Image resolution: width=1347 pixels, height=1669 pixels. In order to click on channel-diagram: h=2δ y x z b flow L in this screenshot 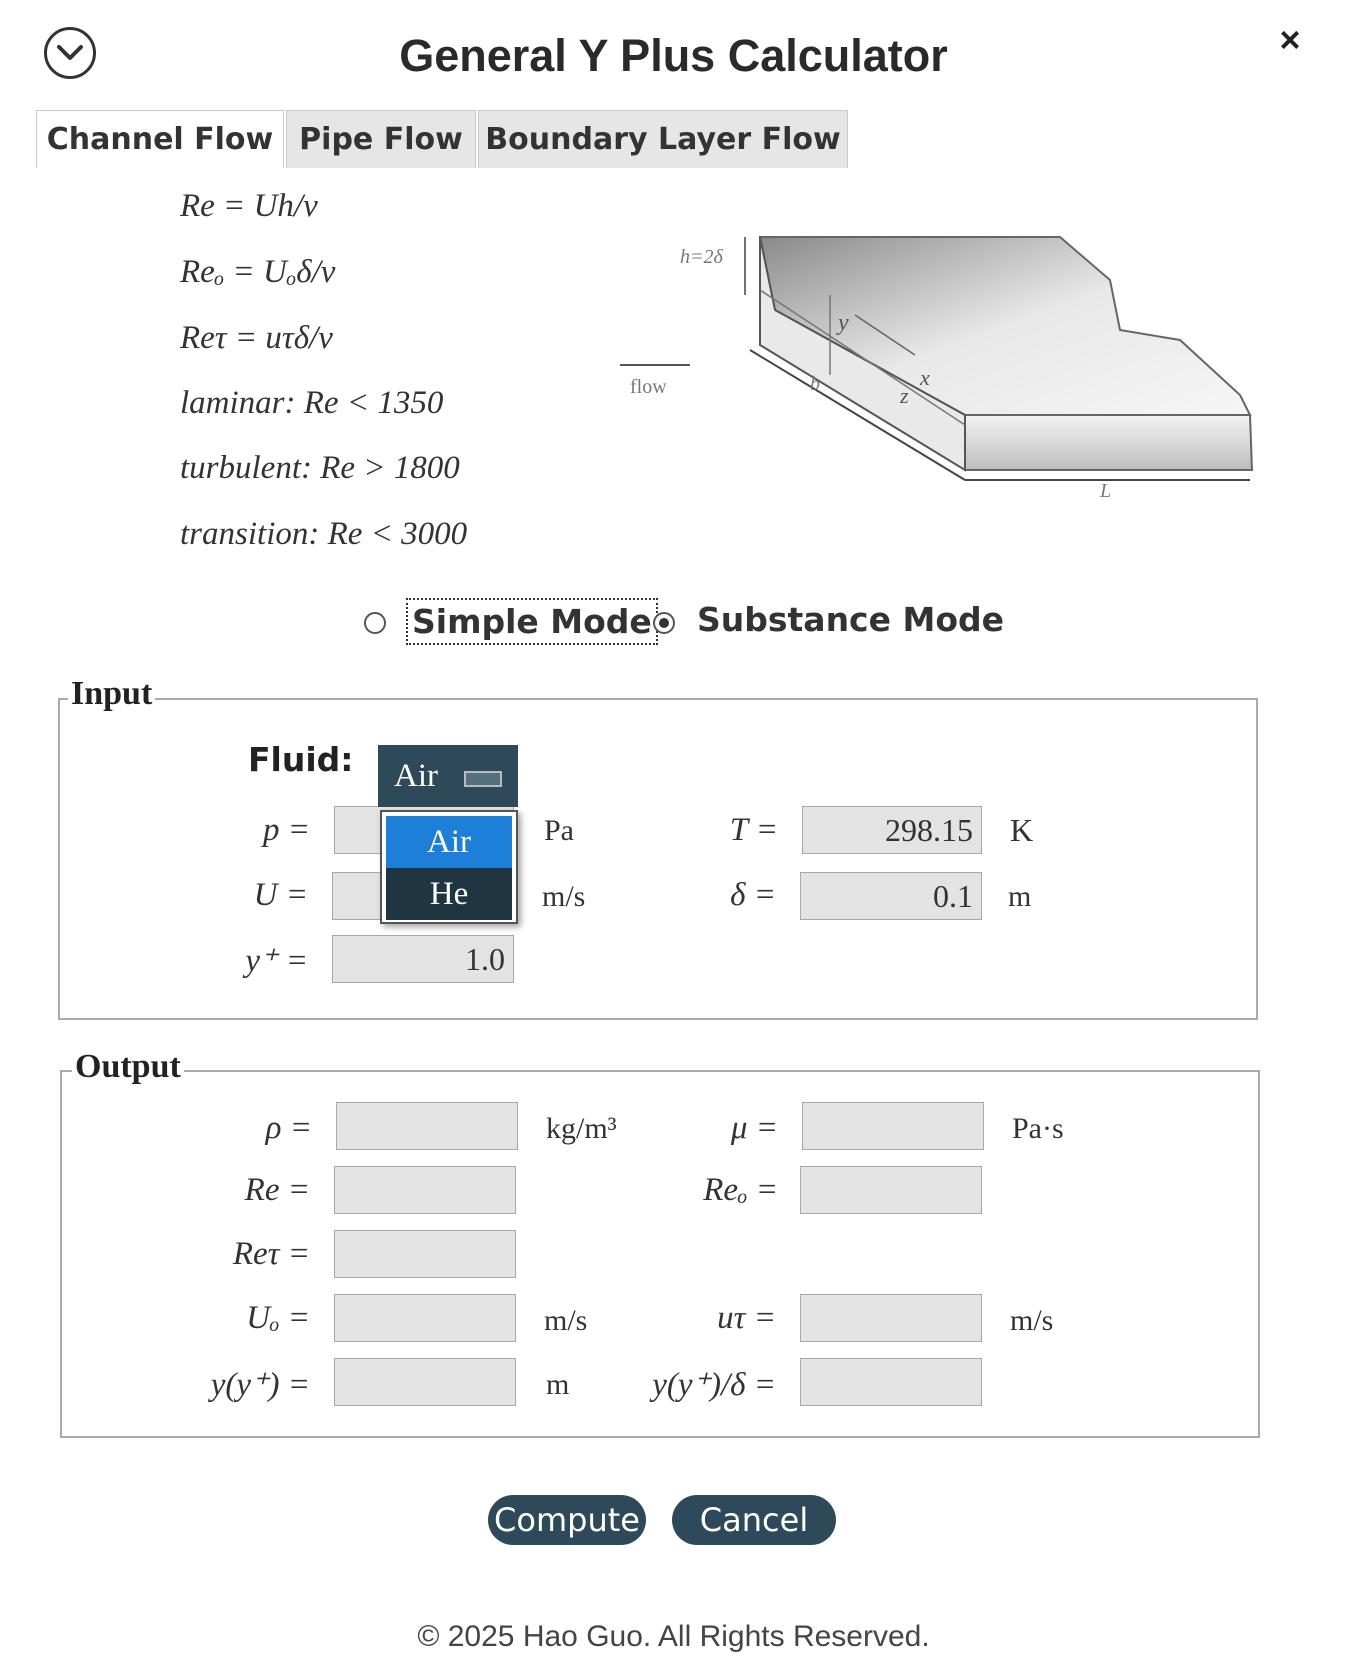, I will do `click(937, 369)`.